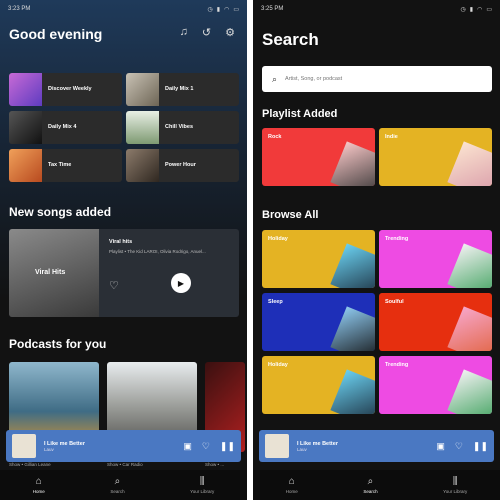 Image resolution: width=500 pixels, height=500 pixels. Describe the element at coordinates (290, 215) in the screenshot. I see `section-title-browse-all: Browse All` at that location.